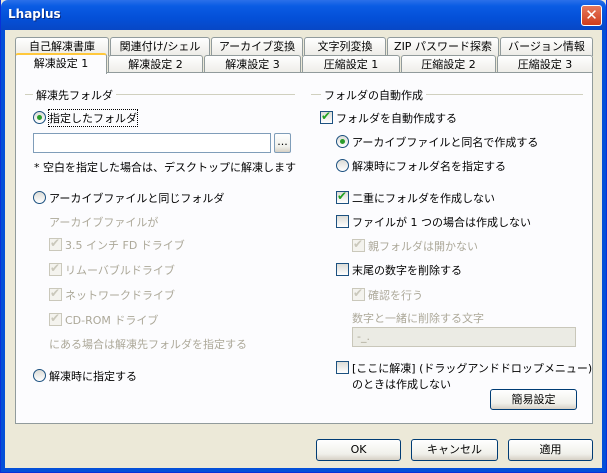 This screenshot has height=473, width=607. What do you see at coordinates (136, 198) in the screenshot?
I see `radio-same-folder-label: アーカイブファイルと同じフォルダ` at bounding box center [136, 198].